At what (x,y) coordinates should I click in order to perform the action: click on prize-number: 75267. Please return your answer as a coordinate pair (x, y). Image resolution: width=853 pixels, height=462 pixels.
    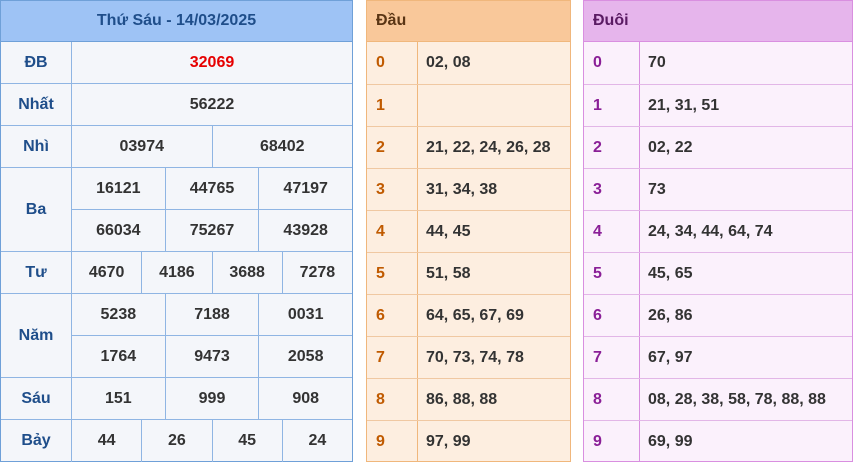
    Looking at the image, I should click on (211, 230).